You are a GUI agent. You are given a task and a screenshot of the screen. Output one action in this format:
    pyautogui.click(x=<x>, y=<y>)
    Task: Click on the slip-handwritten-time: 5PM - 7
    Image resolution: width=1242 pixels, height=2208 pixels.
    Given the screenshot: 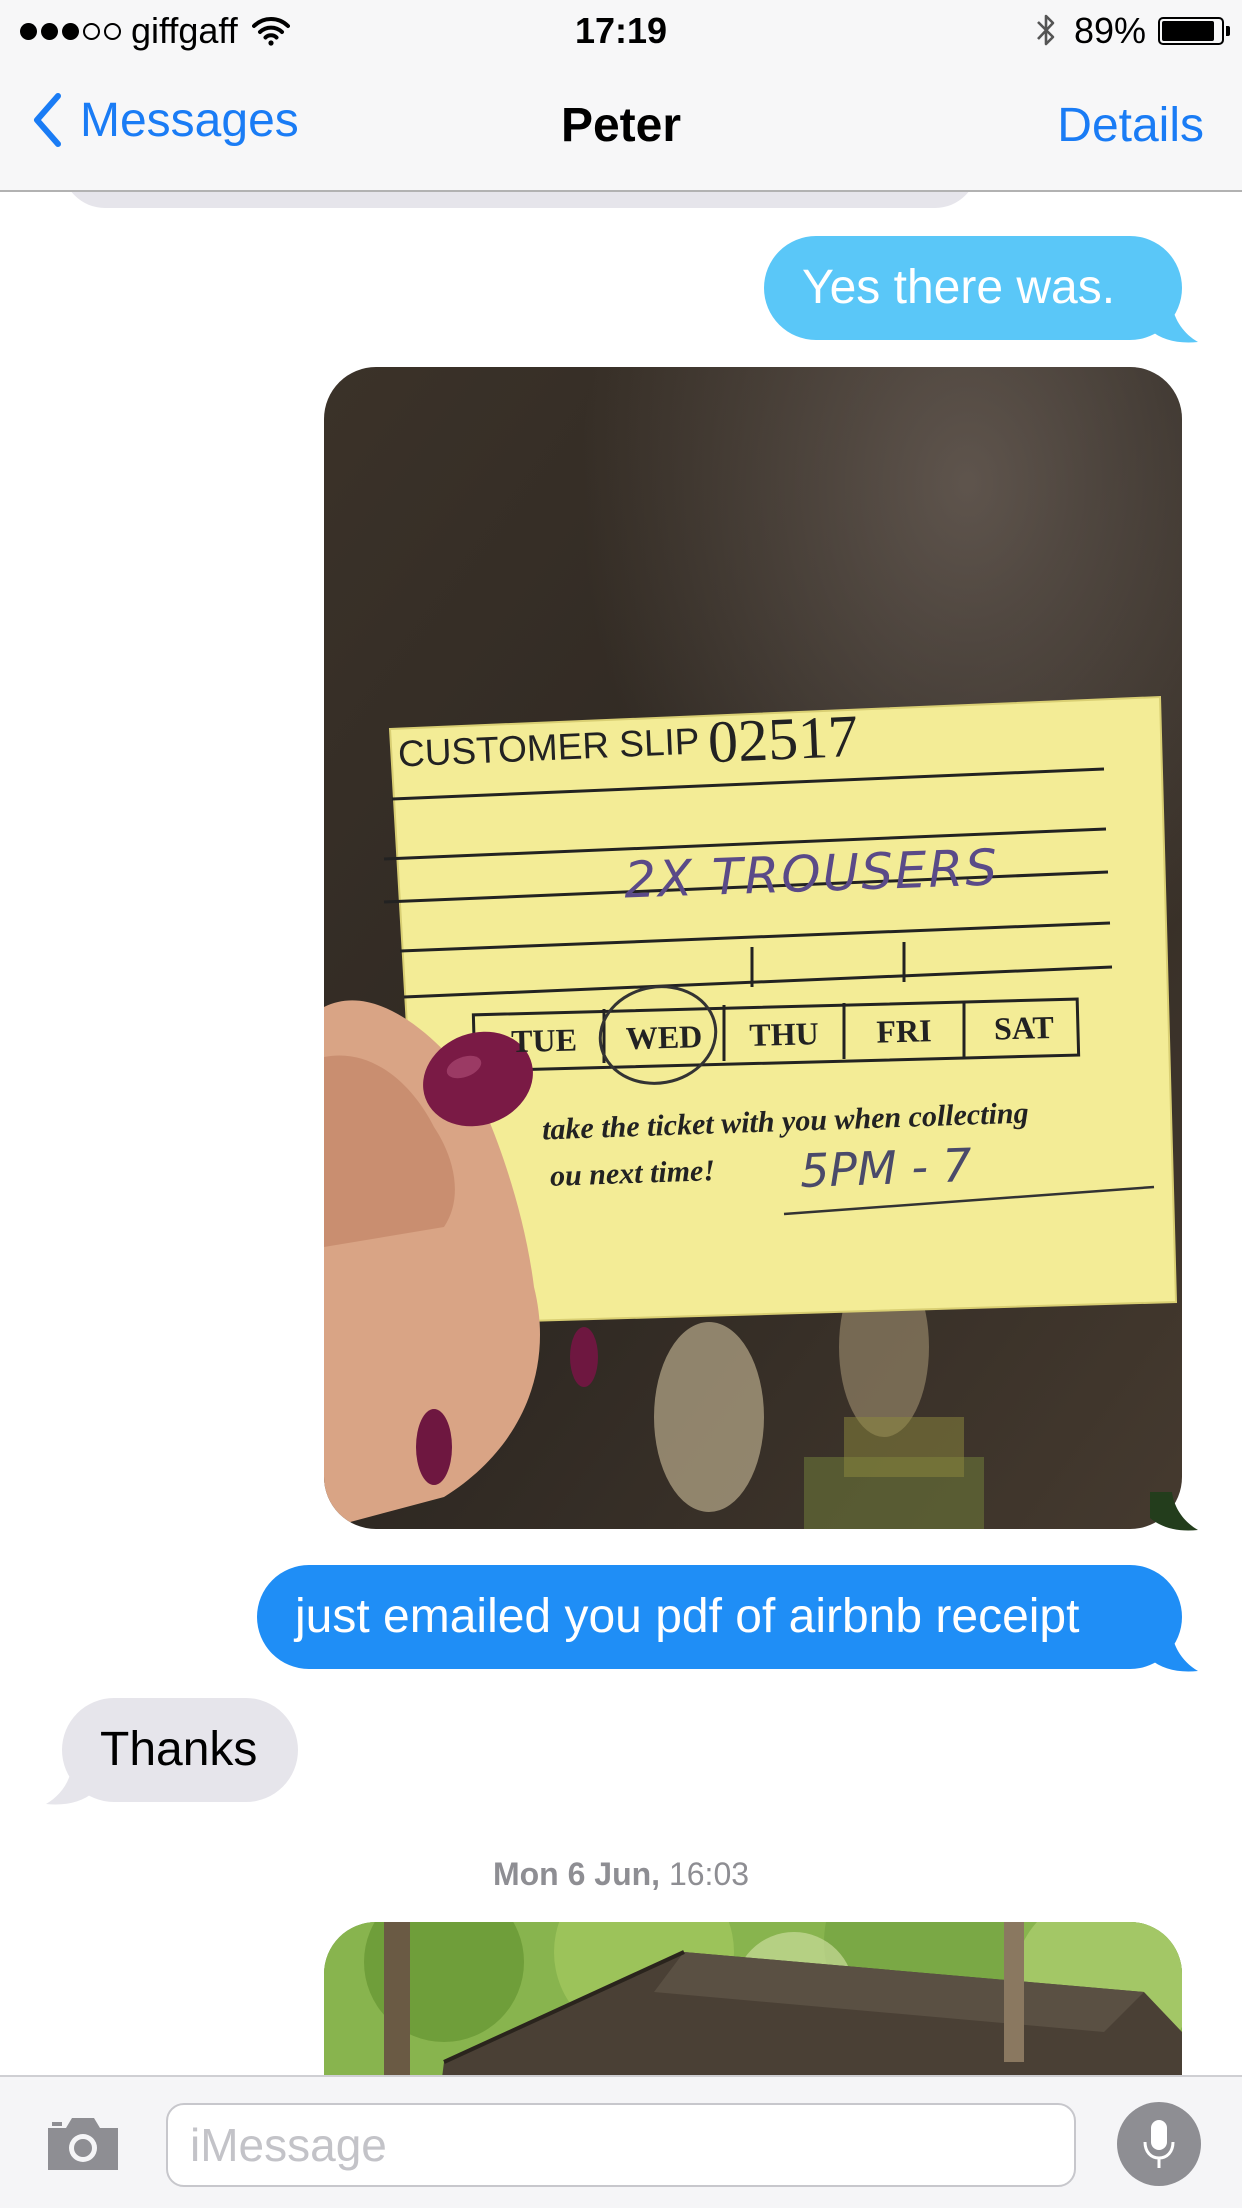 What is the action you would take?
    pyautogui.click(x=886, y=1168)
    